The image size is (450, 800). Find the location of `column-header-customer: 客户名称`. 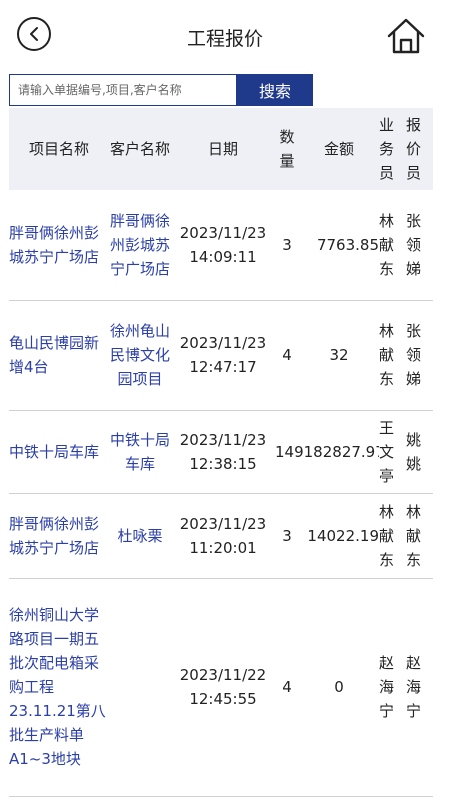

column-header-customer: 客户名称 is located at coordinates (140, 149).